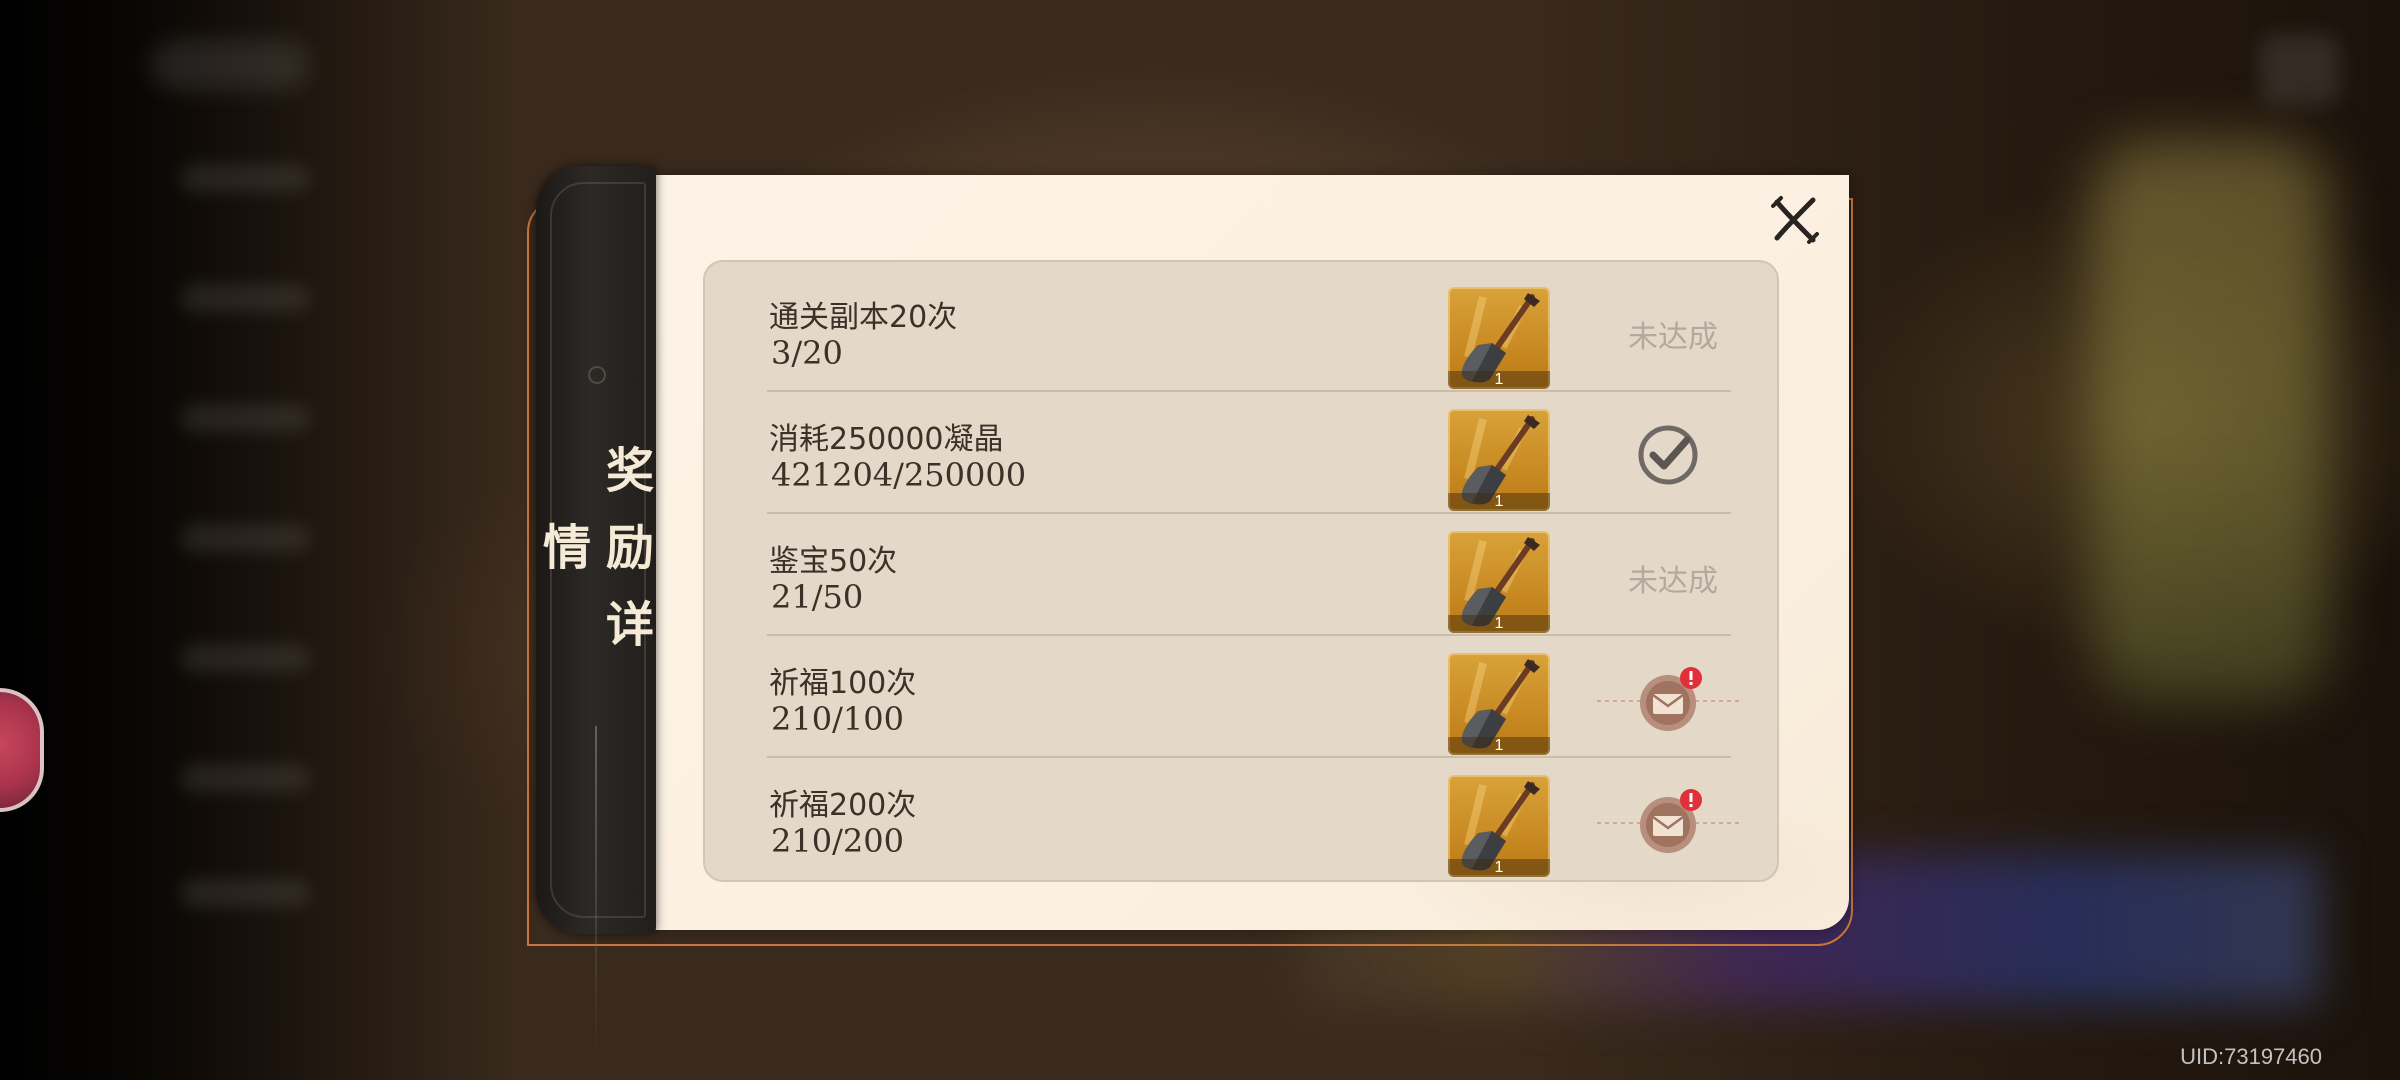 This screenshot has width=2400, height=1080. Describe the element at coordinates (230, 65) in the screenshot. I see `background-top-left-menu` at that location.